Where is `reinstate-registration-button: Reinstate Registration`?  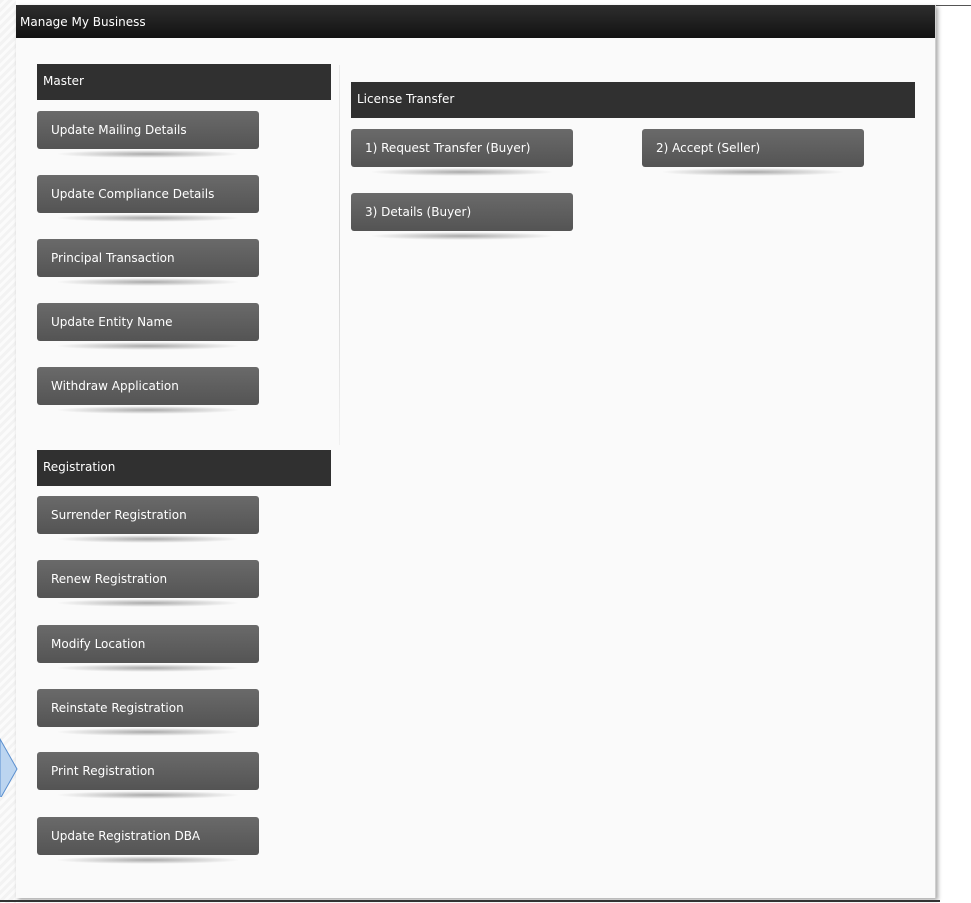 reinstate-registration-button: Reinstate Registration is located at coordinates (148, 712).